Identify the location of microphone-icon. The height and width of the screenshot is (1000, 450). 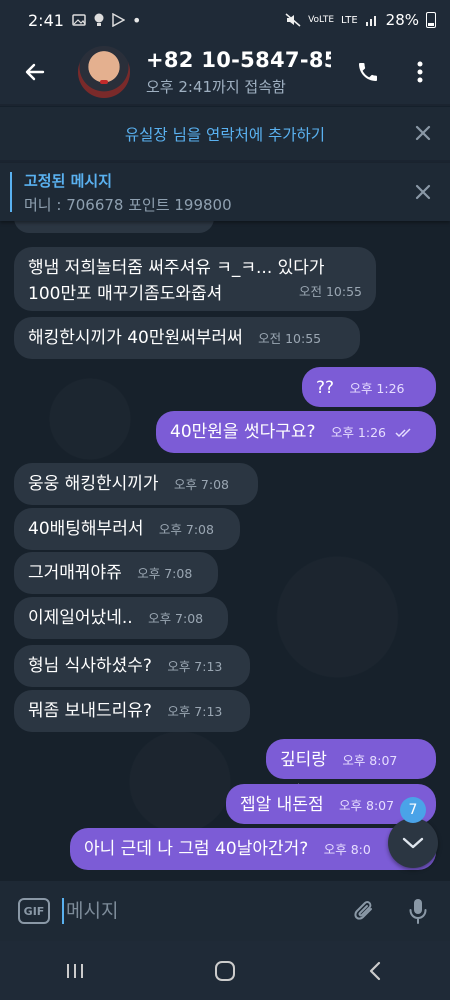
(418, 911).